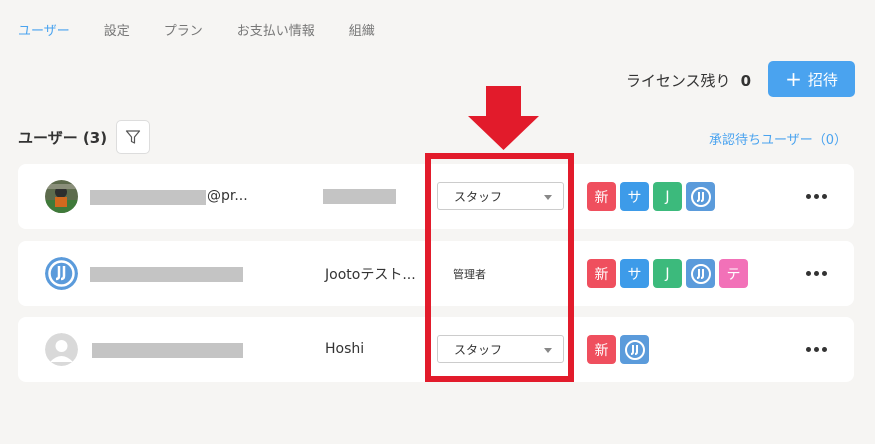  I want to click on filter-icon, so click(133, 137).